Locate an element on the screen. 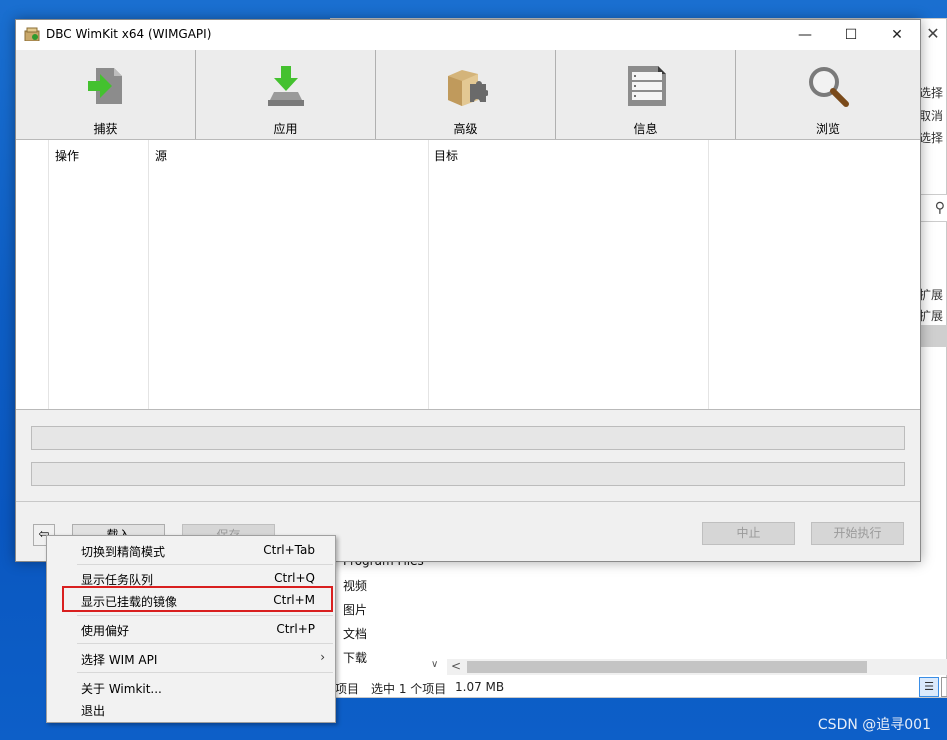 Image resolution: width=947 pixels, height=740 pixels. menu-item-shortcut: Ctrl+P is located at coordinates (295, 629).